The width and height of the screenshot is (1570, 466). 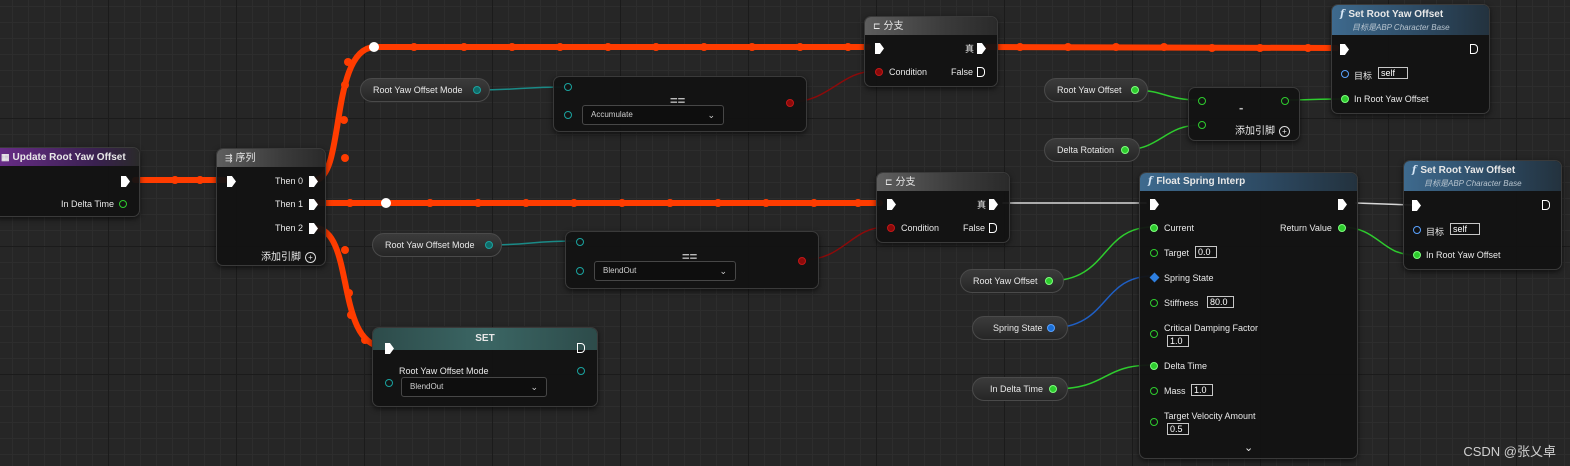 What do you see at coordinates (879, 48) in the screenshot?
I see `branch-top-exec-in-pin` at bounding box center [879, 48].